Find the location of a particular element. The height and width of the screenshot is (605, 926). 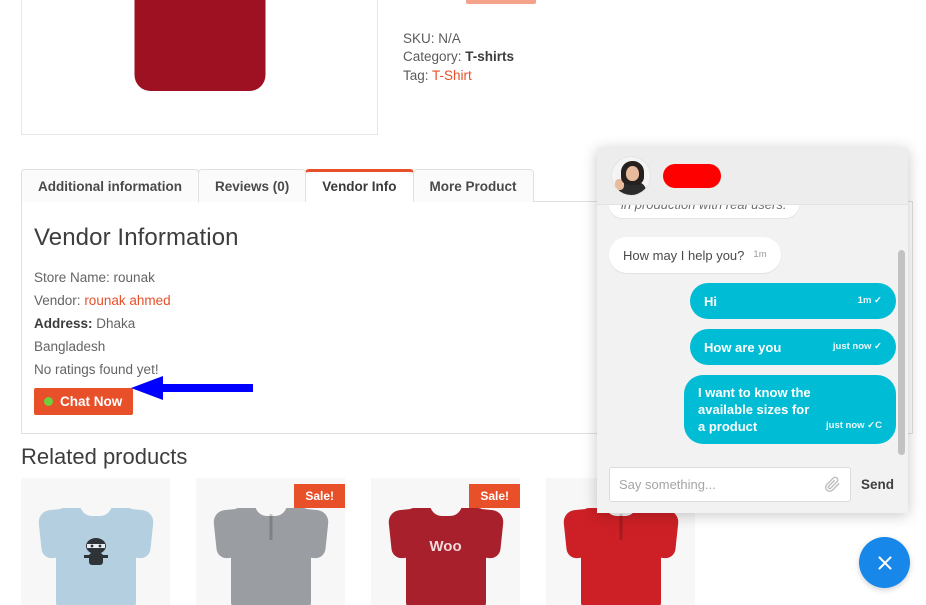

vendor-label: Vendor: is located at coordinates (57, 300).